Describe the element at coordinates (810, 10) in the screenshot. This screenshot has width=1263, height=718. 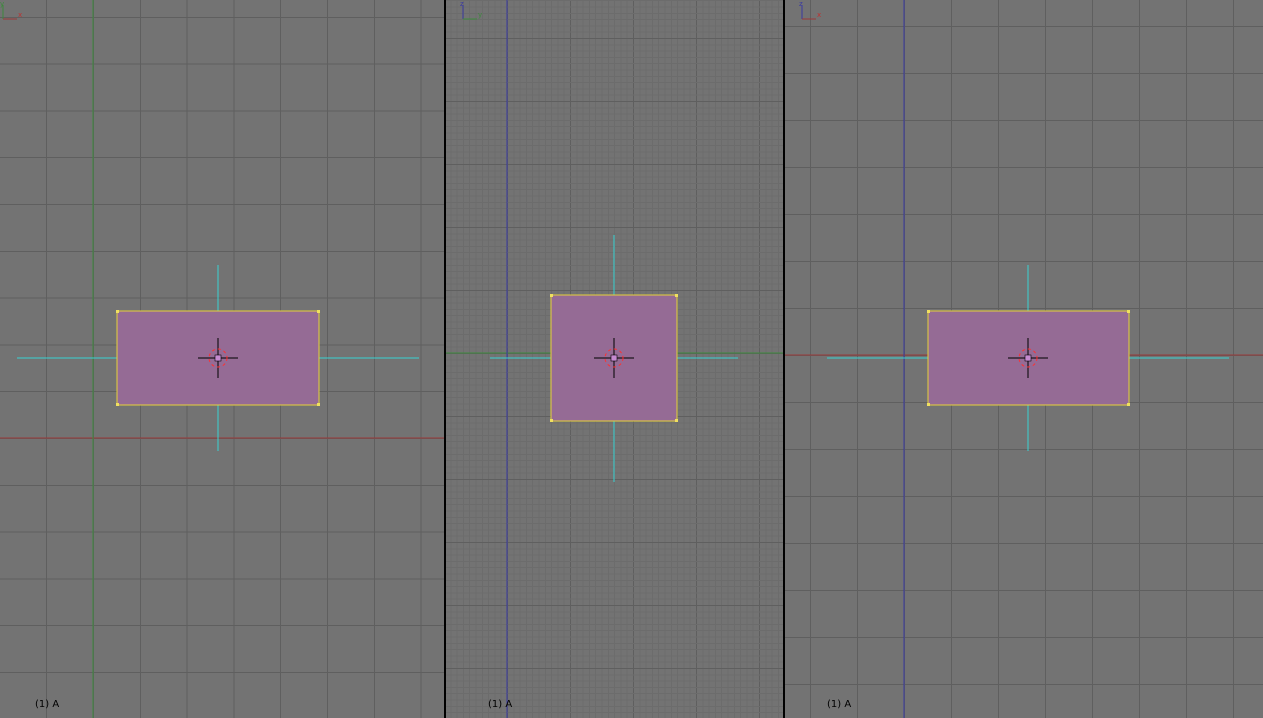
I see `axis-gizmo-icon: z x` at that location.